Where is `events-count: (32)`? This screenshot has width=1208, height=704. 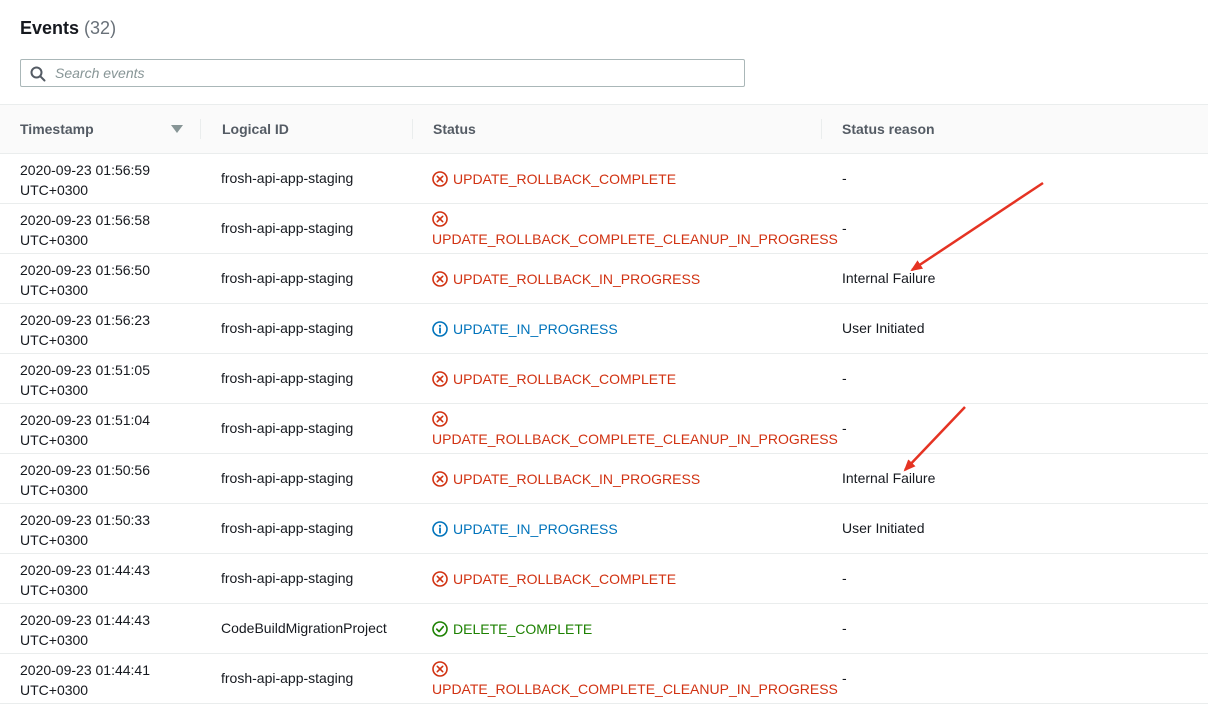
events-count: (32) is located at coordinates (100, 28).